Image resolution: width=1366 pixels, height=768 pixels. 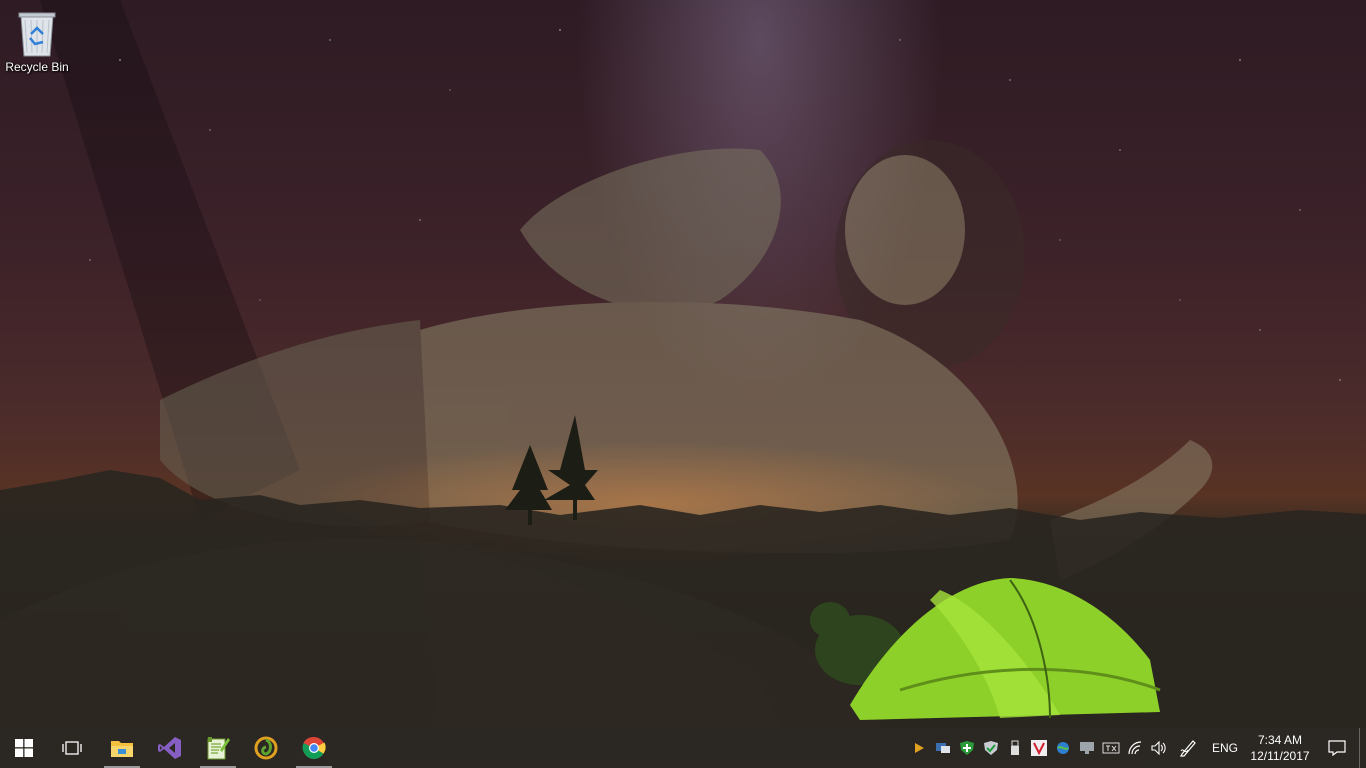 What do you see at coordinates (1280, 748) in the screenshot?
I see `clock: 7:34 AM 12/11/2017` at bounding box center [1280, 748].